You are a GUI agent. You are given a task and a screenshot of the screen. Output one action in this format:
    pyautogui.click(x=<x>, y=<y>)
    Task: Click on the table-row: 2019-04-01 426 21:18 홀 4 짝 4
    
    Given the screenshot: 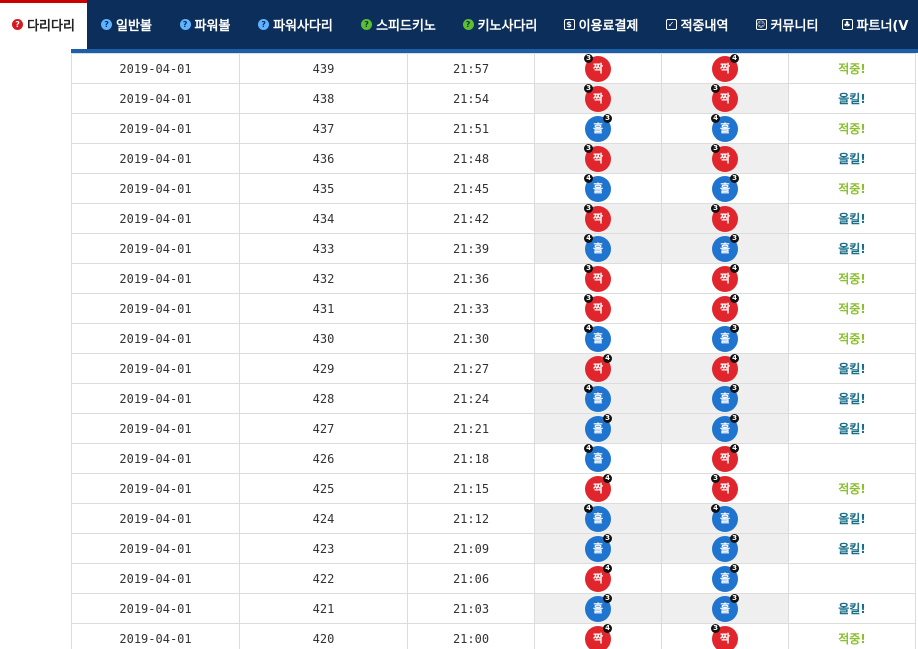 What is the action you would take?
    pyautogui.click(x=493, y=458)
    